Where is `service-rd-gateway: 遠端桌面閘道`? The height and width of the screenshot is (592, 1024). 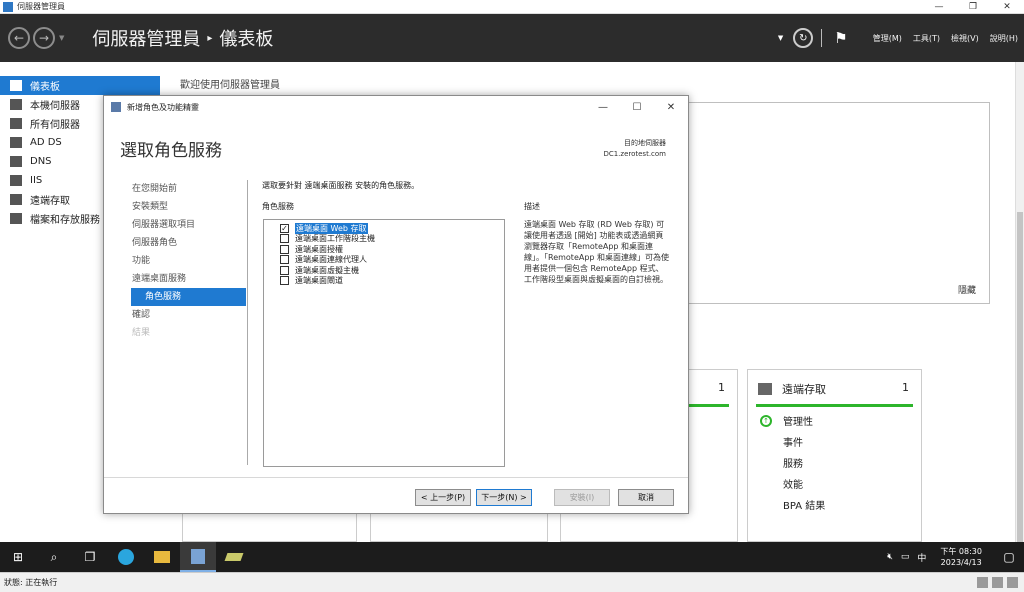
service-rd-gateway: 遠端桌面閘道 is located at coordinates (384, 281).